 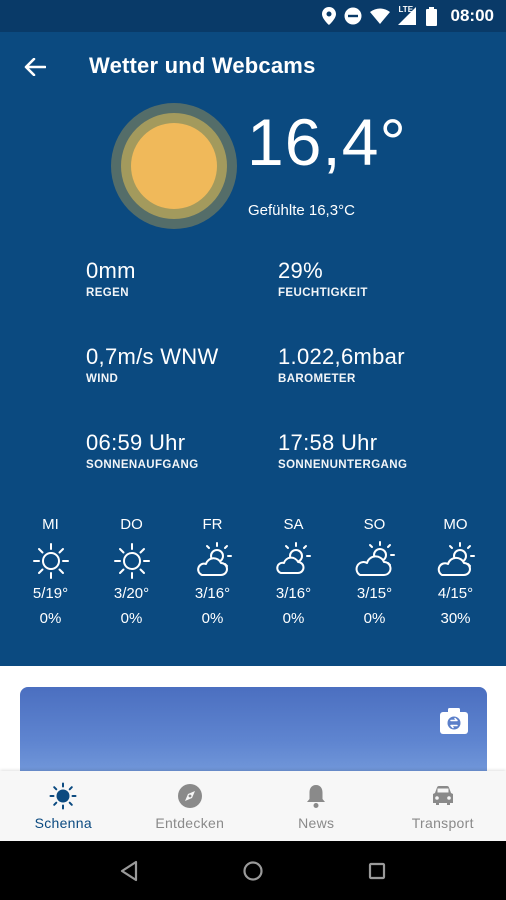 I want to click on forecast-day-name: MO, so click(x=455, y=524).